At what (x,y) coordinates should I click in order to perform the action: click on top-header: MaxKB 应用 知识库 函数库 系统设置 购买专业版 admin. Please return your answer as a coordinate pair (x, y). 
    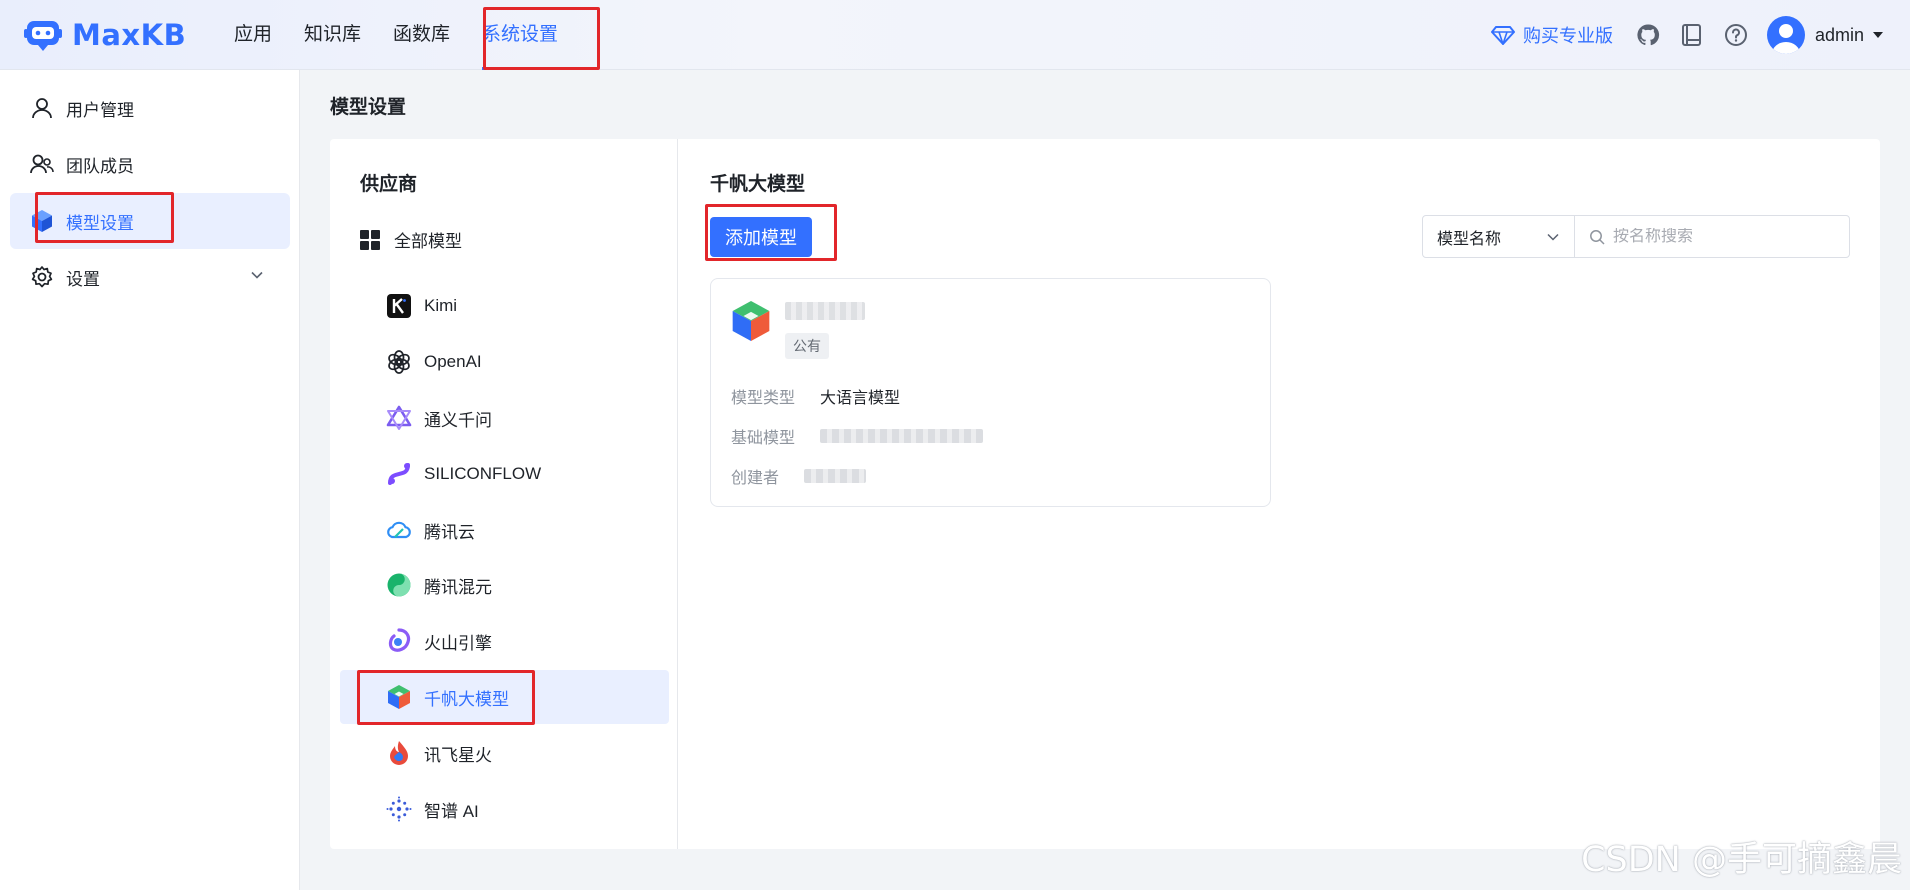
    Looking at the image, I should click on (955, 35).